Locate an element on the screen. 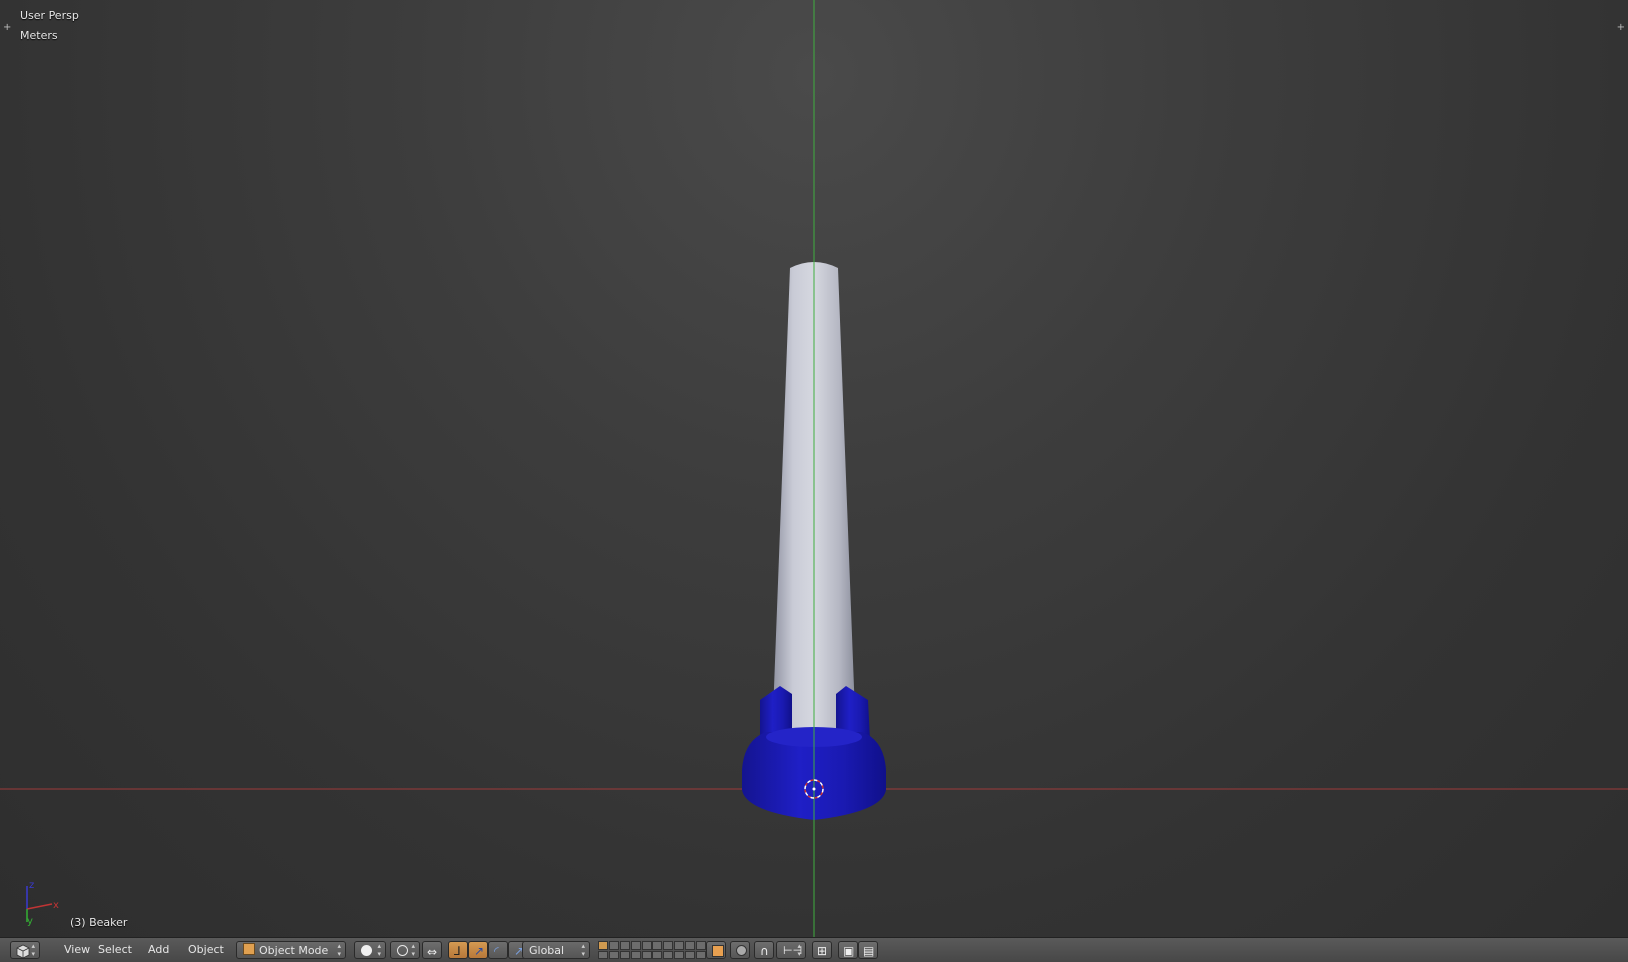 The height and width of the screenshot is (962, 1628). render-animation-button: ▤ is located at coordinates (868, 950).